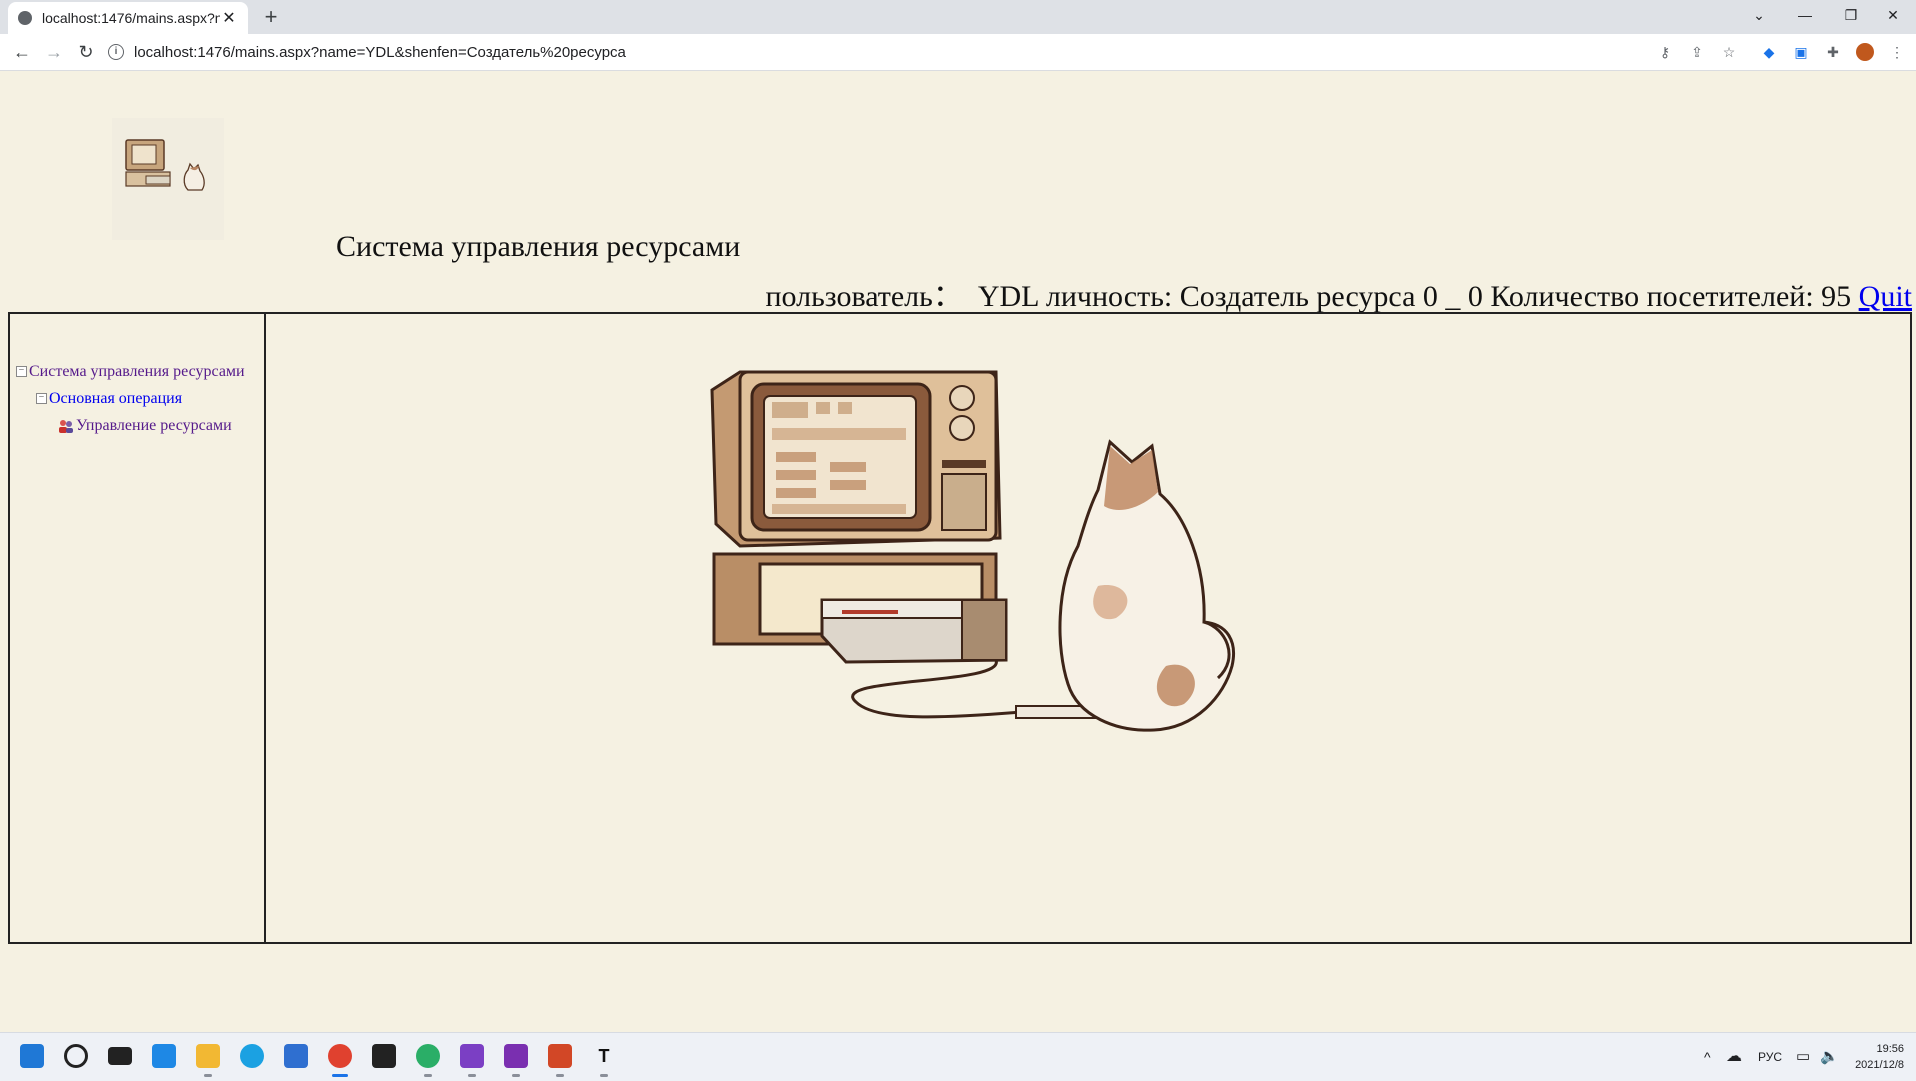  Describe the element at coordinates (168, 179) in the screenshot. I see `site-logo` at that location.